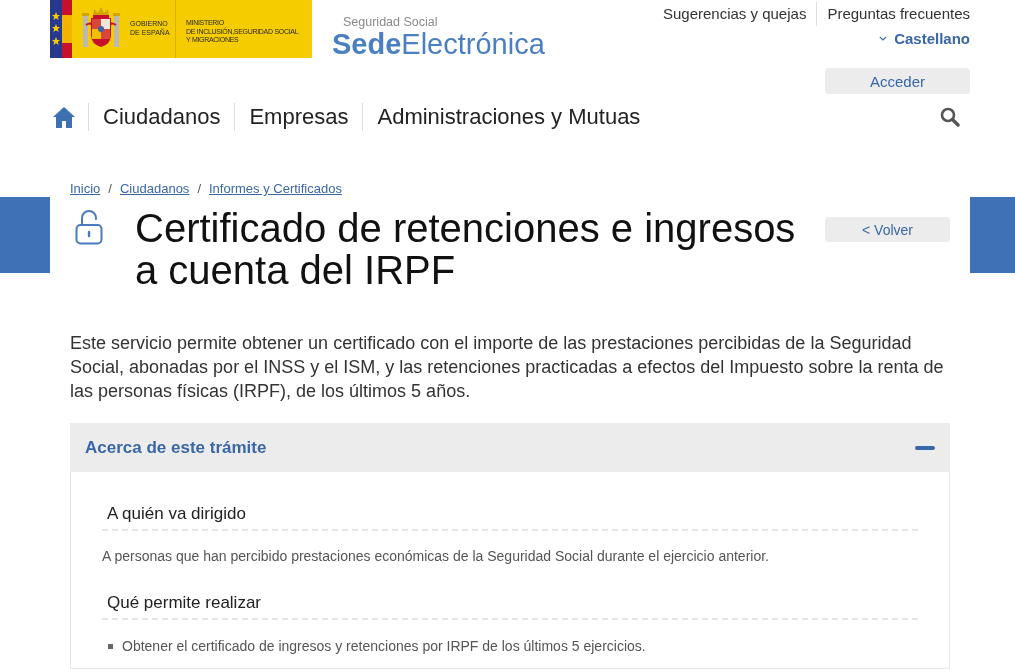 The height and width of the screenshot is (669, 1015). What do you see at coordinates (466, 249) in the screenshot?
I see `page-title: Certificado de retenciones e ingresos a cuenta del IRPF` at bounding box center [466, 249].